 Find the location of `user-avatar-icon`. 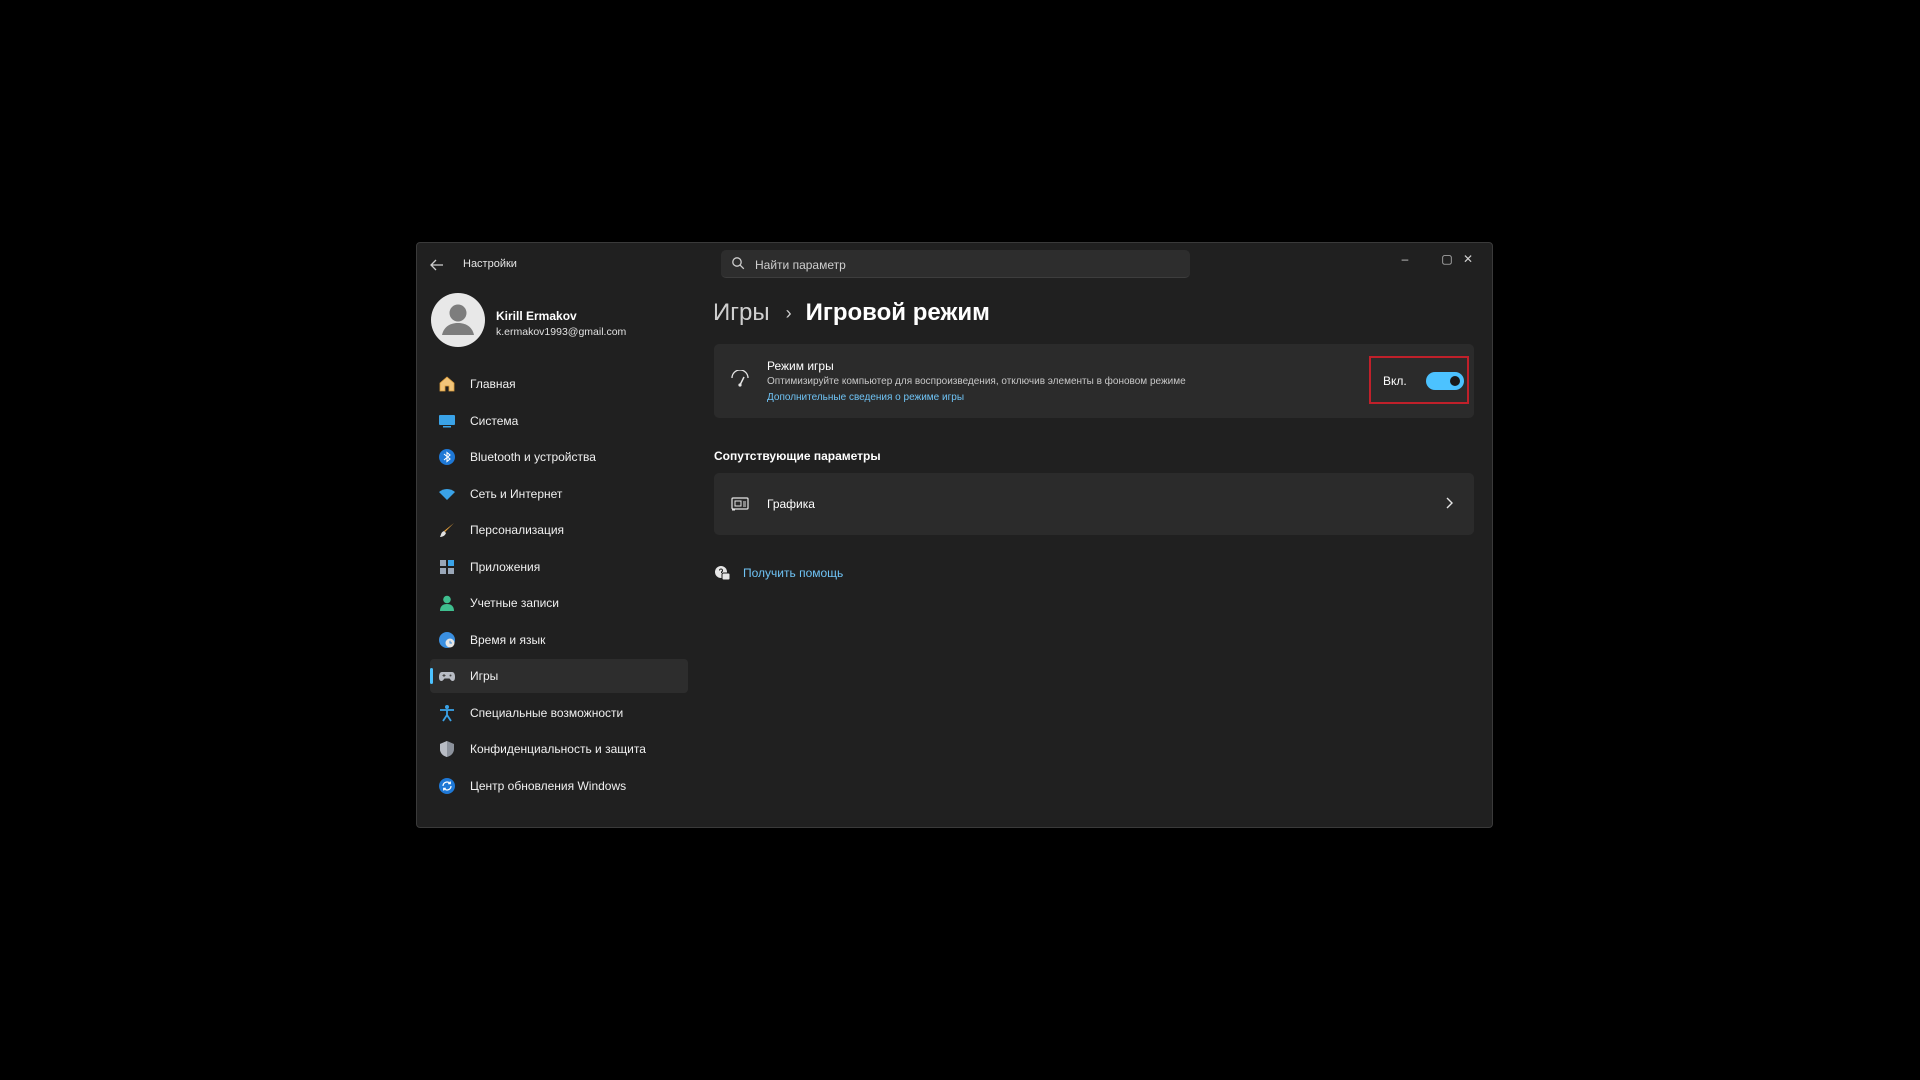

user-avatar-icon is located at coordinates (458, 319).